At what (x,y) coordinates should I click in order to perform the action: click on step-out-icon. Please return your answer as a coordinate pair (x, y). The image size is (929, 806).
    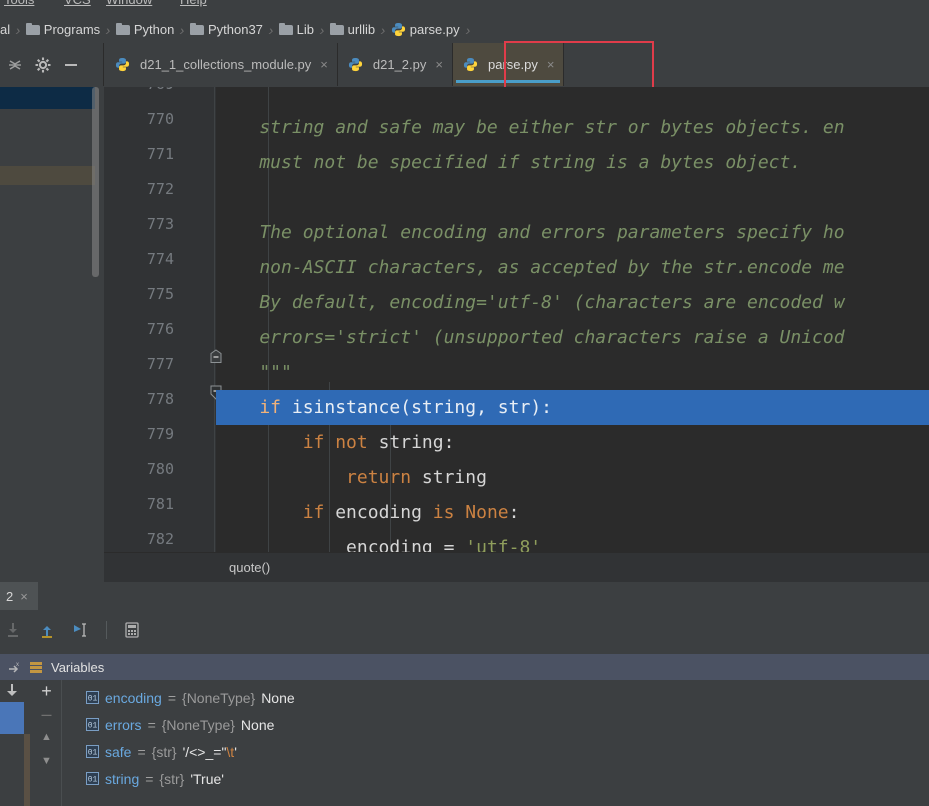
    Looking at the image, I should click on (13, 630).